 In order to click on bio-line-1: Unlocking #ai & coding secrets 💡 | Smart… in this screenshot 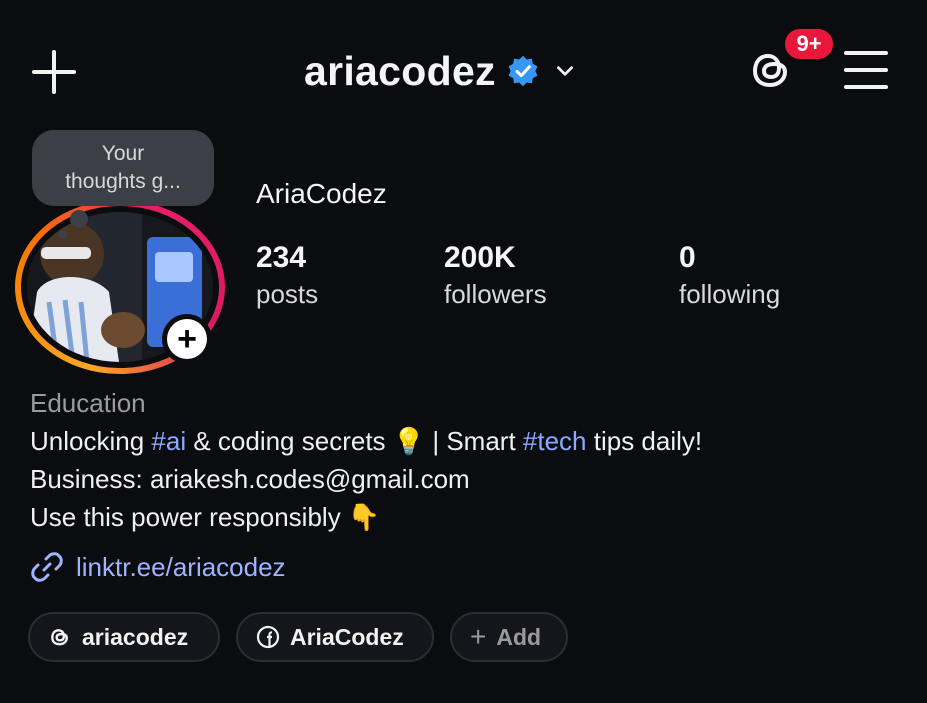, I will do `click(366, 441)`.